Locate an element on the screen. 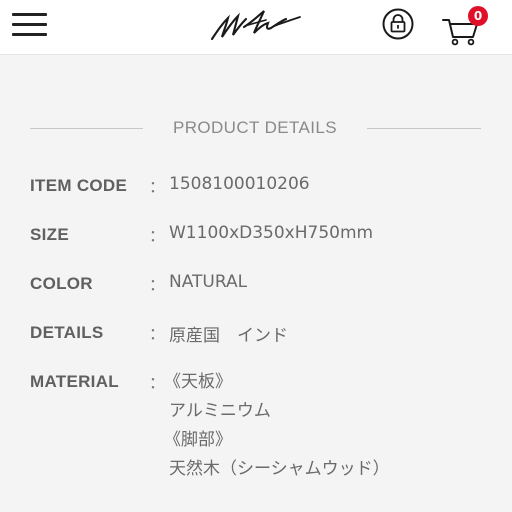  details-label: DETAILS is located at coordinates (67, 332).